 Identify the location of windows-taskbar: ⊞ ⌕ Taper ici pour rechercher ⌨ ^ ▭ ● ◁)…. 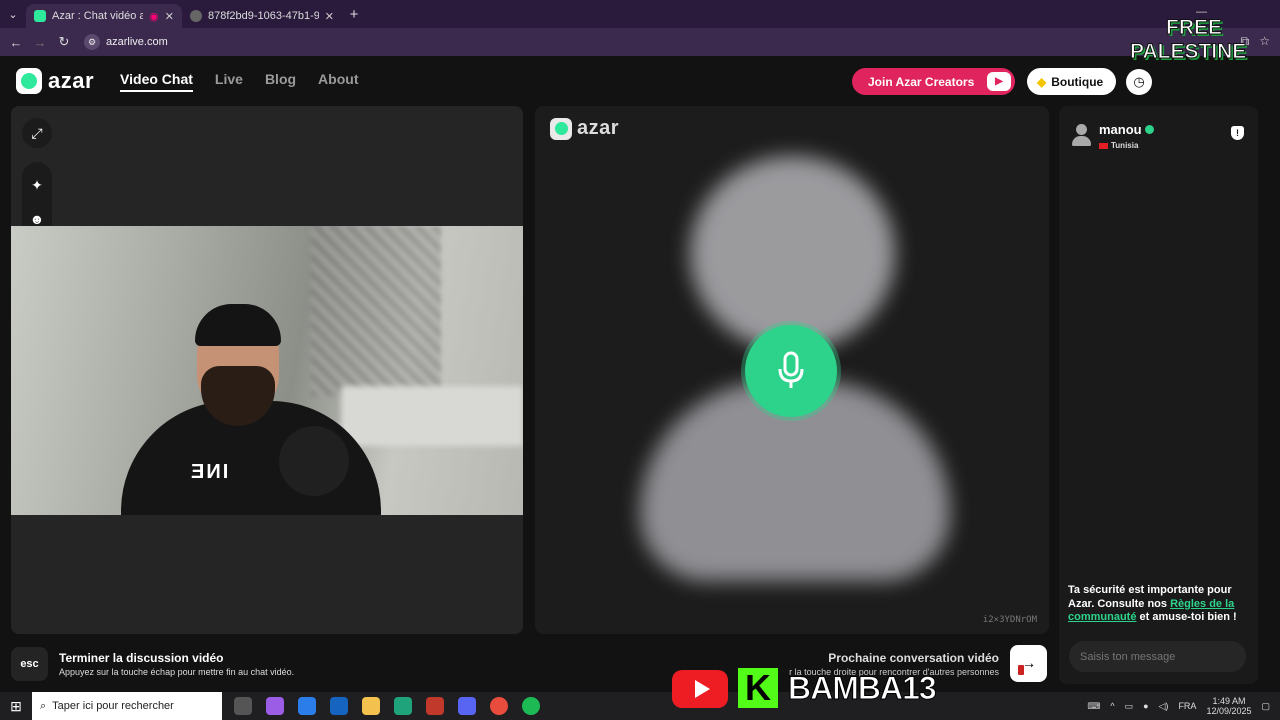
(640, 706).